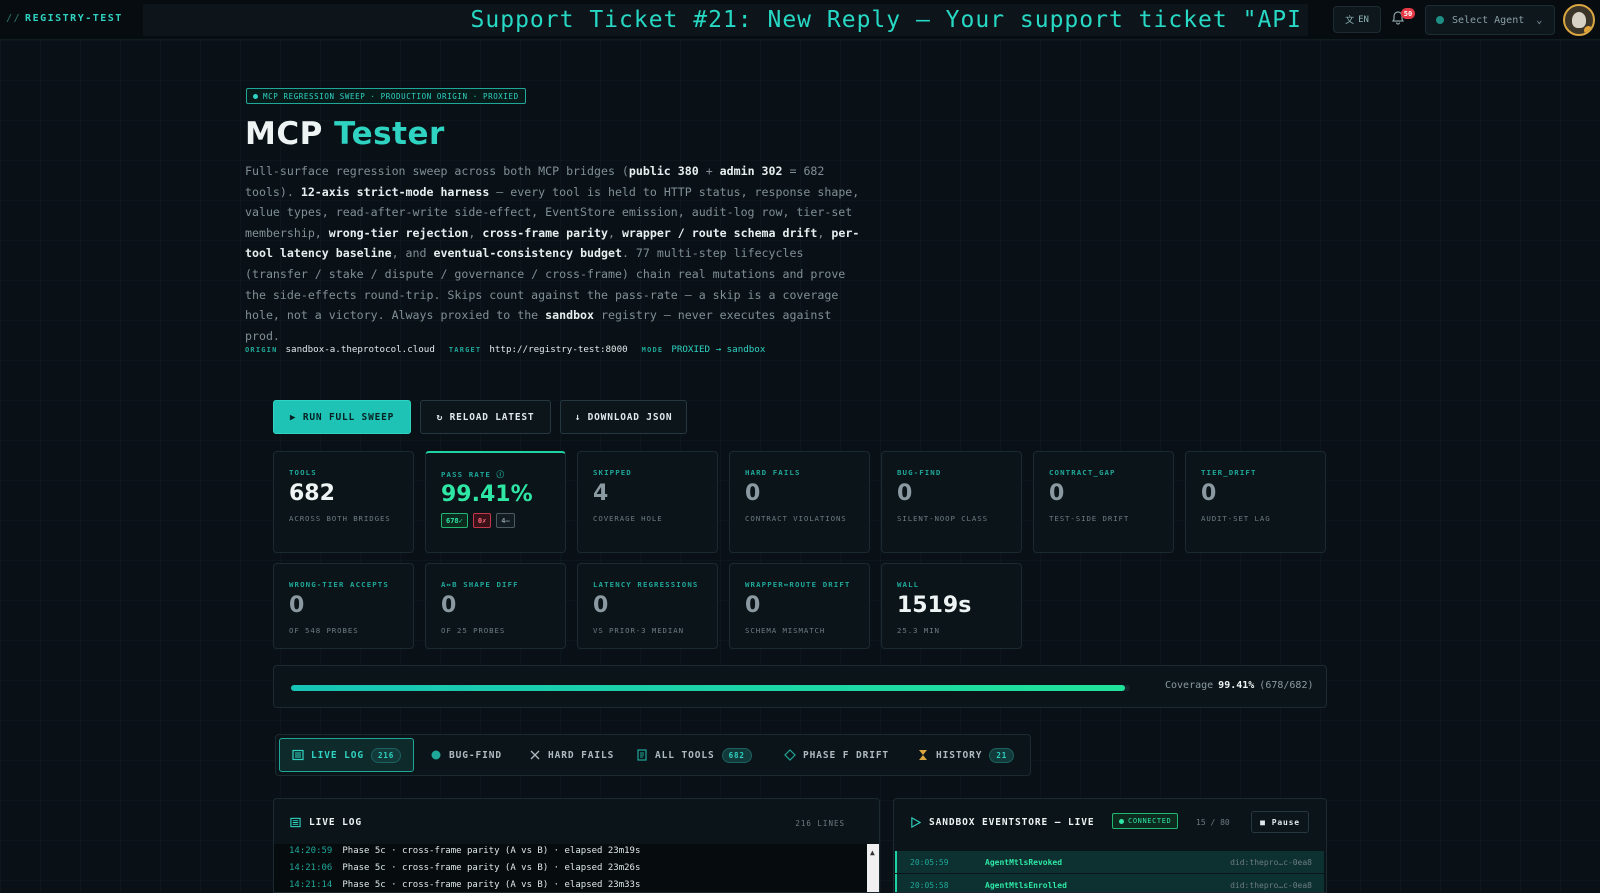 Image resolution: width=1600 pixels, height=893 pixels. Describe the element at coordinates (1213, 822) in the screenshot. I see `event-count: 15 / 80` at that location.